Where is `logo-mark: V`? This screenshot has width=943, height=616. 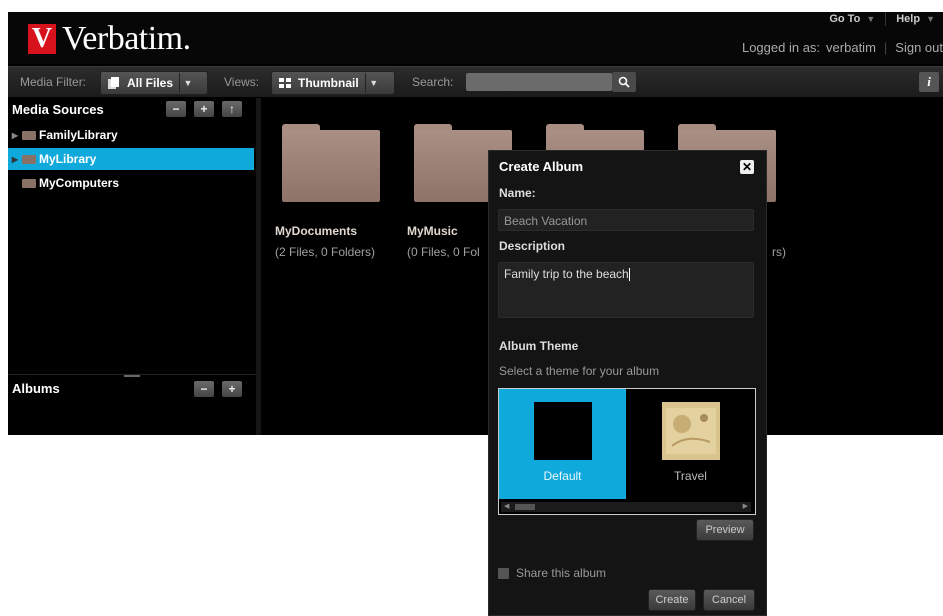 logo-mark: V is located at coordinates (42, 39).